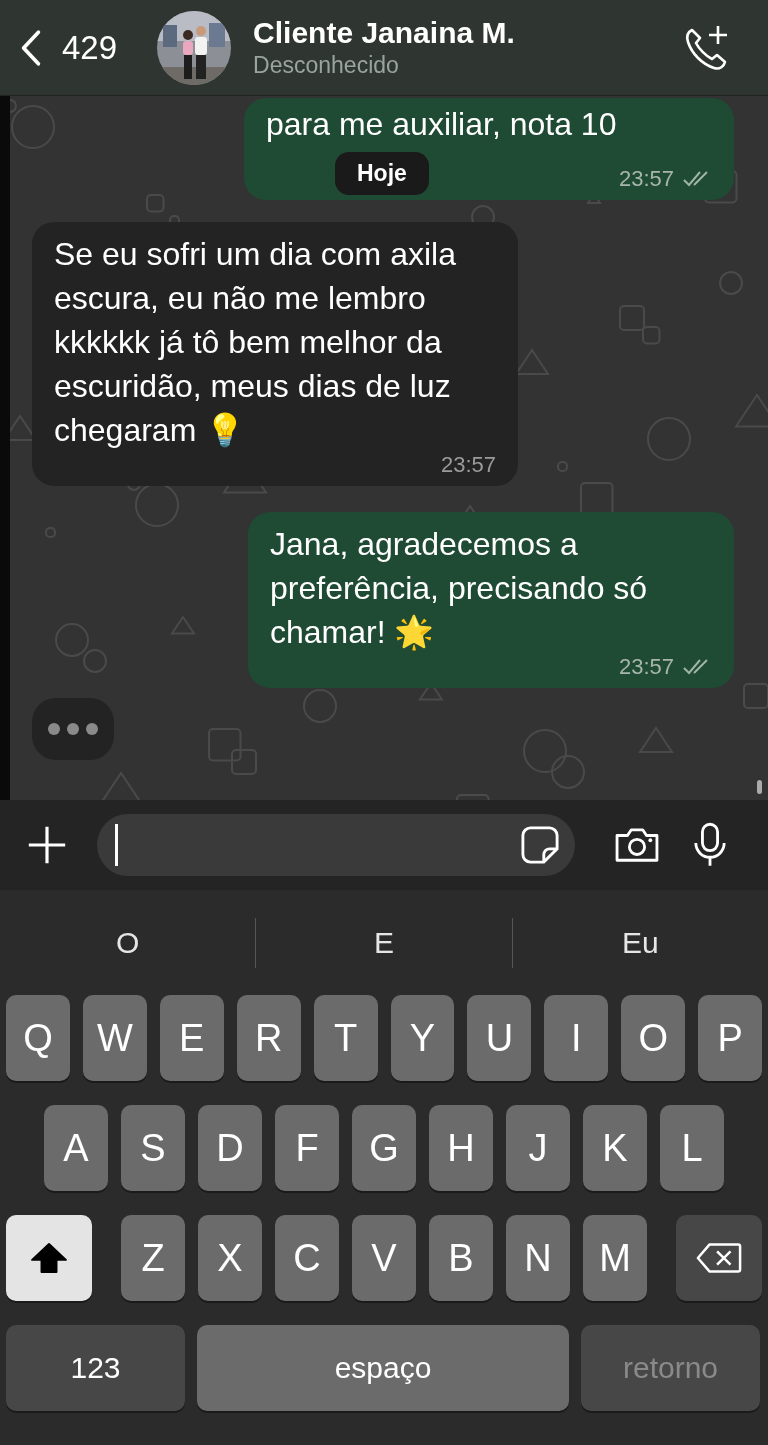 The width and height of the screenshot is (768, 1445). I want to click on scroll-indicator, so click(759, 787).